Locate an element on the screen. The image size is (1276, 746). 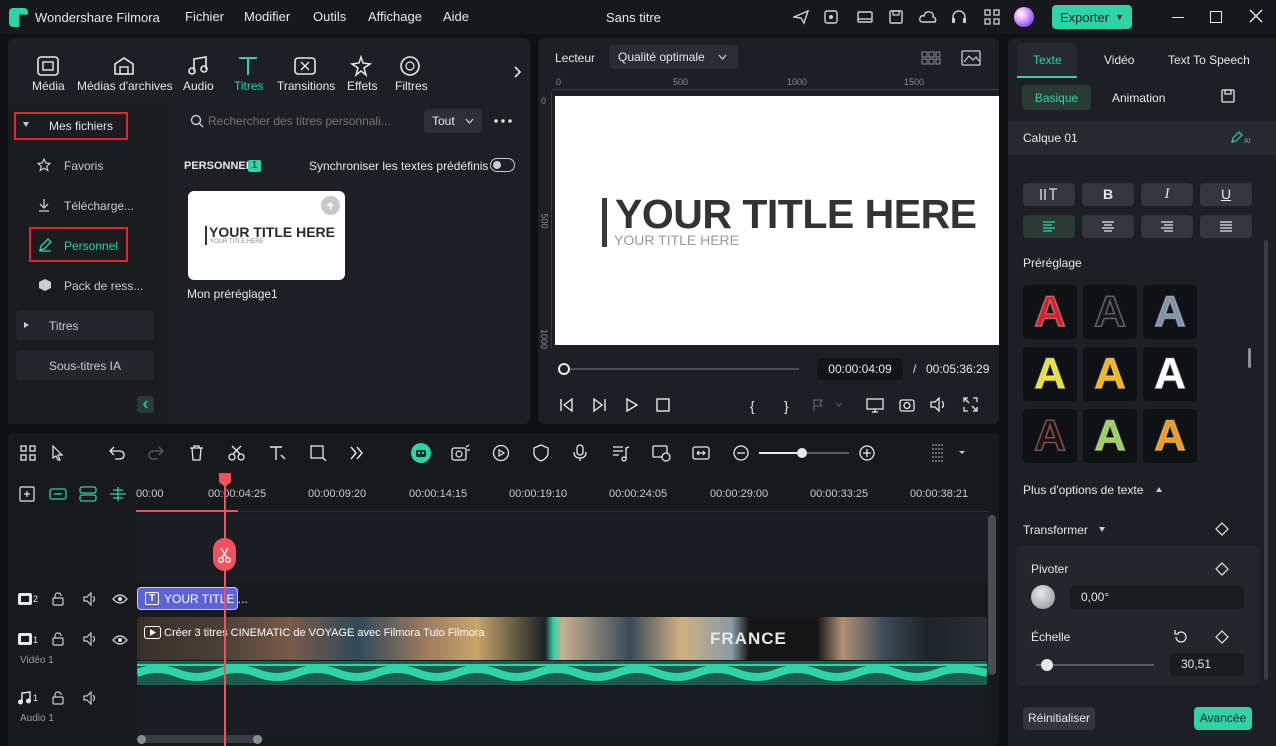
send-icon is located at coordinates (801, 17).